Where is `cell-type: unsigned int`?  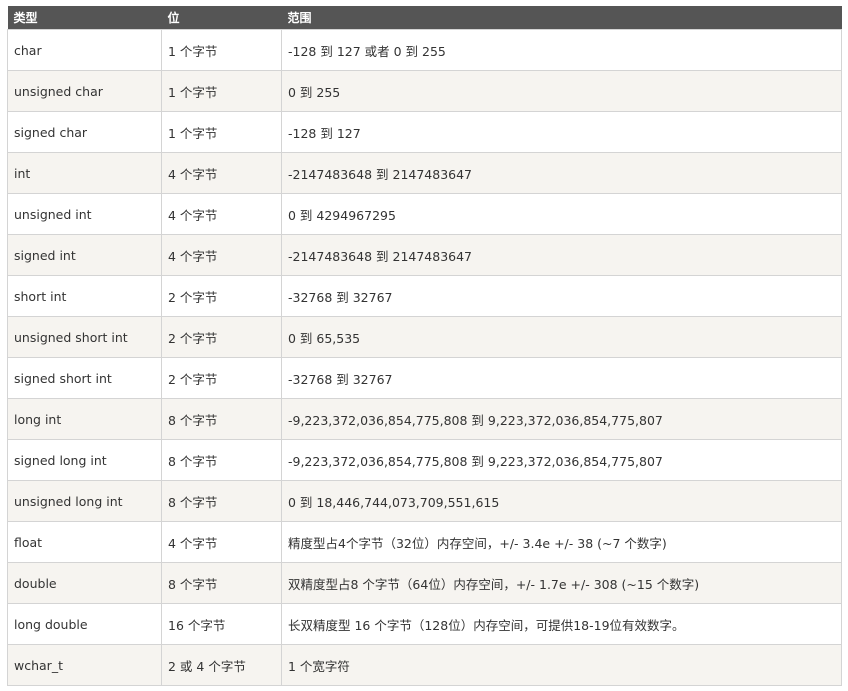
cell-type: unsigned int is located at coordinates (84, 214).